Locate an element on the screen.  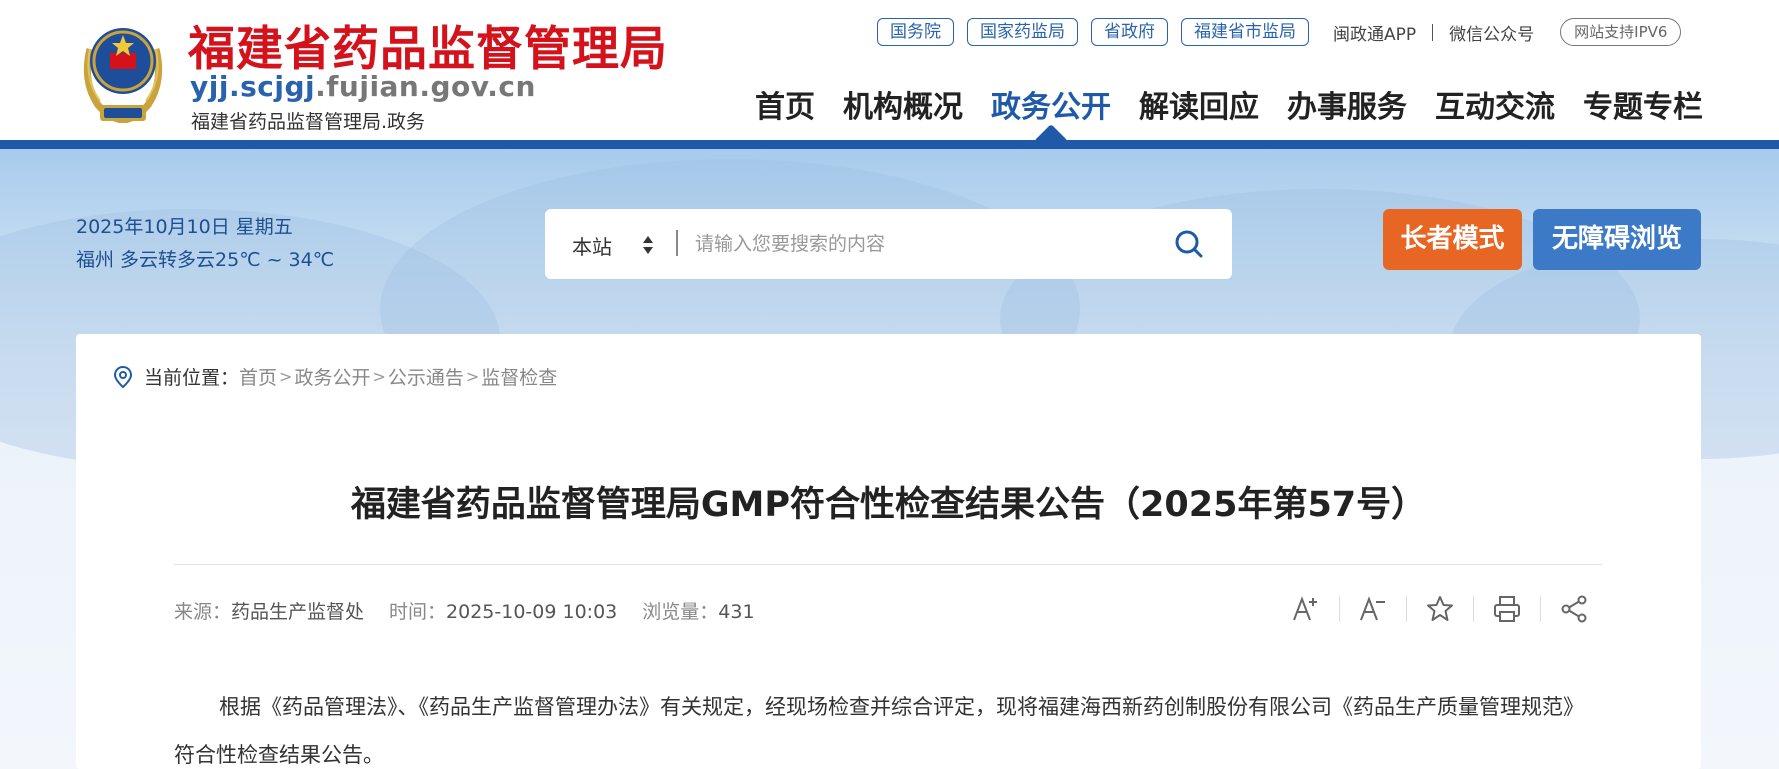
nav-interpretation: 解读回应 is located at coordinates (1199, 104).